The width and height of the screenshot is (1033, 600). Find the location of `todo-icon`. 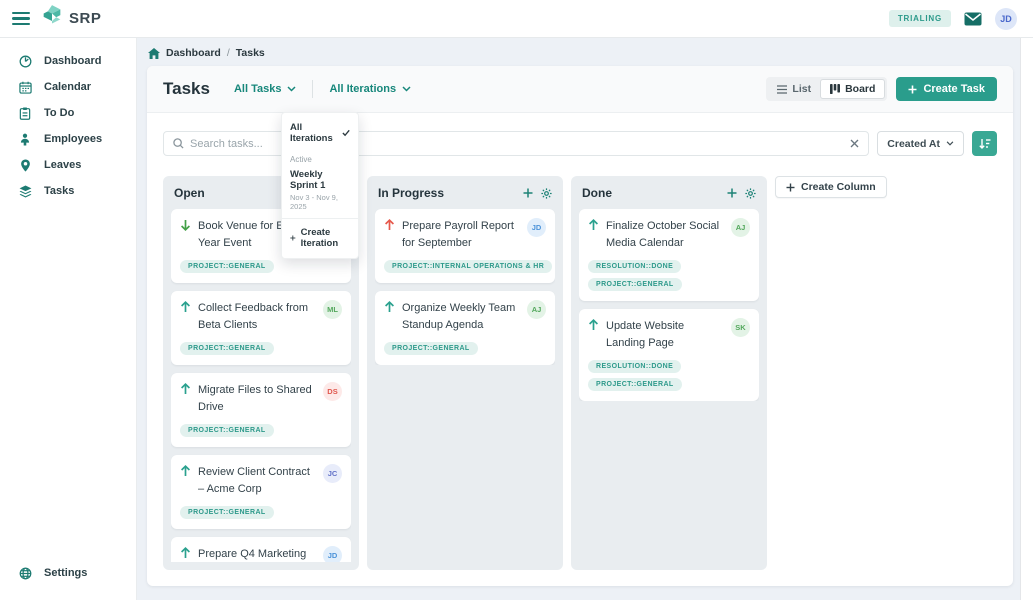

todo-icon is located at coordinates (25, 113).